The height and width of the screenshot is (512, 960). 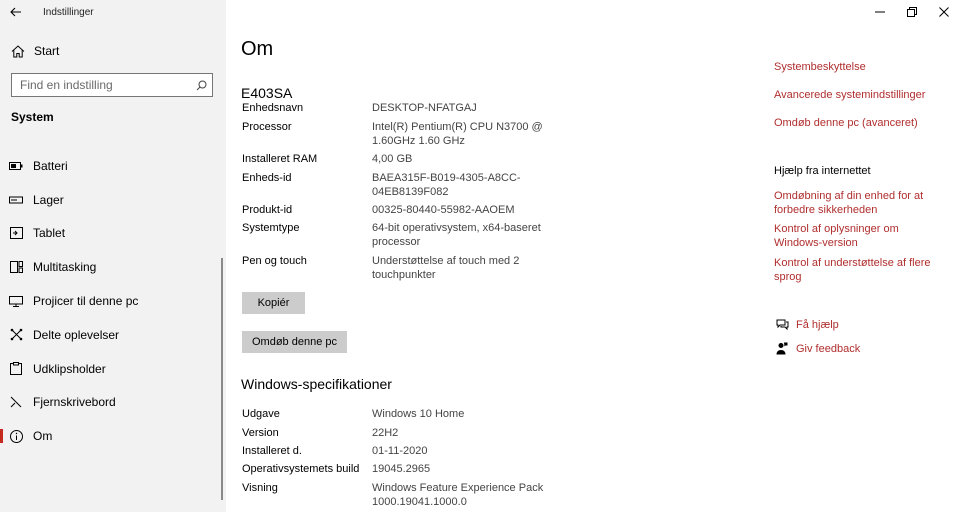 What do you see at coordinates (257, 49) in the screenshot?
I see `page-title: Om` at bounding box center [257, 49].